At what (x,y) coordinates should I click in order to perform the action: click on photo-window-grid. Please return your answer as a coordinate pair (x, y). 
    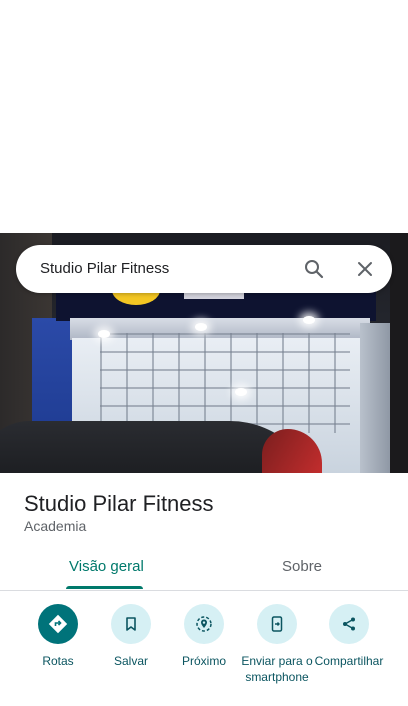
    Looking at the image, I should click on (225, 383).